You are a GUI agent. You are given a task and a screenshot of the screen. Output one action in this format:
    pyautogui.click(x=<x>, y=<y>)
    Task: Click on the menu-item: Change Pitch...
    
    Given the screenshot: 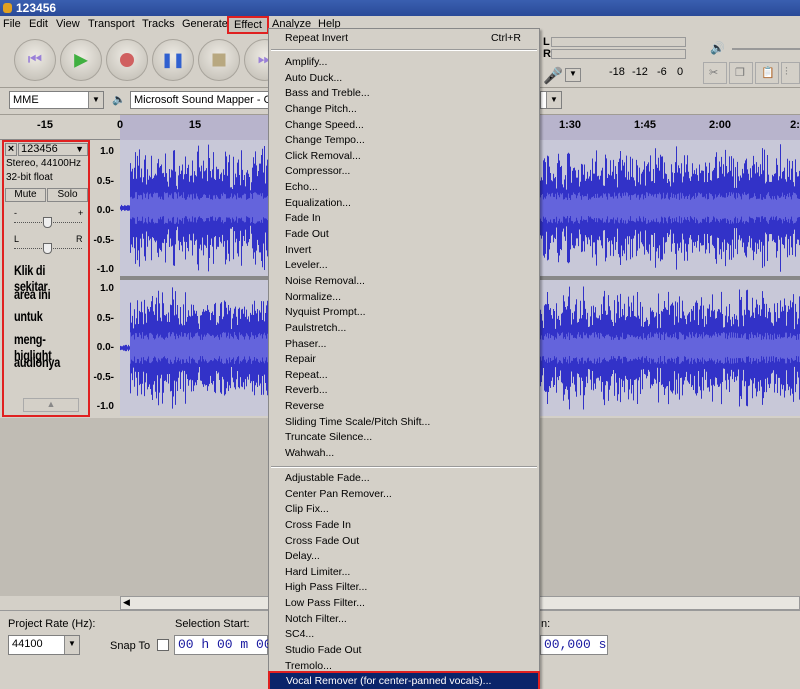 What is the action you would take?
    pyautogui.click(x=404, y=109)
    